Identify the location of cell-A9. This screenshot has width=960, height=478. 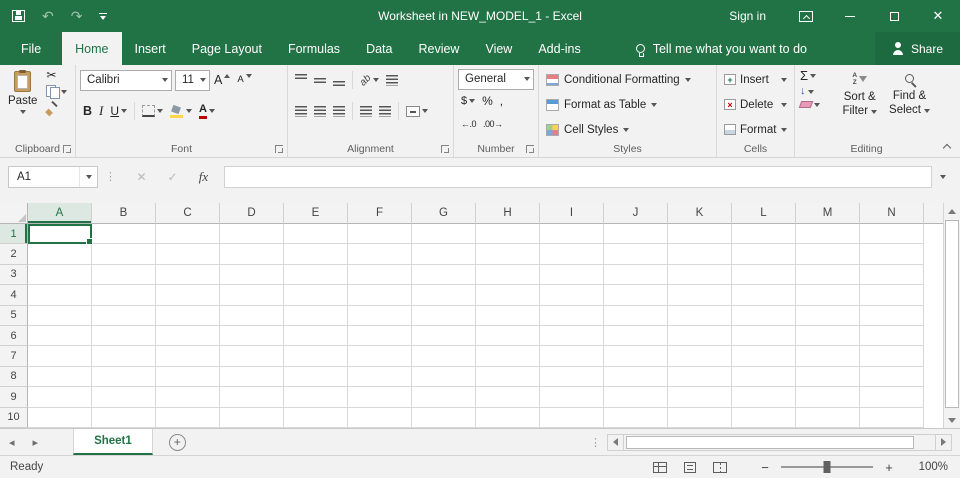
(60, 397).